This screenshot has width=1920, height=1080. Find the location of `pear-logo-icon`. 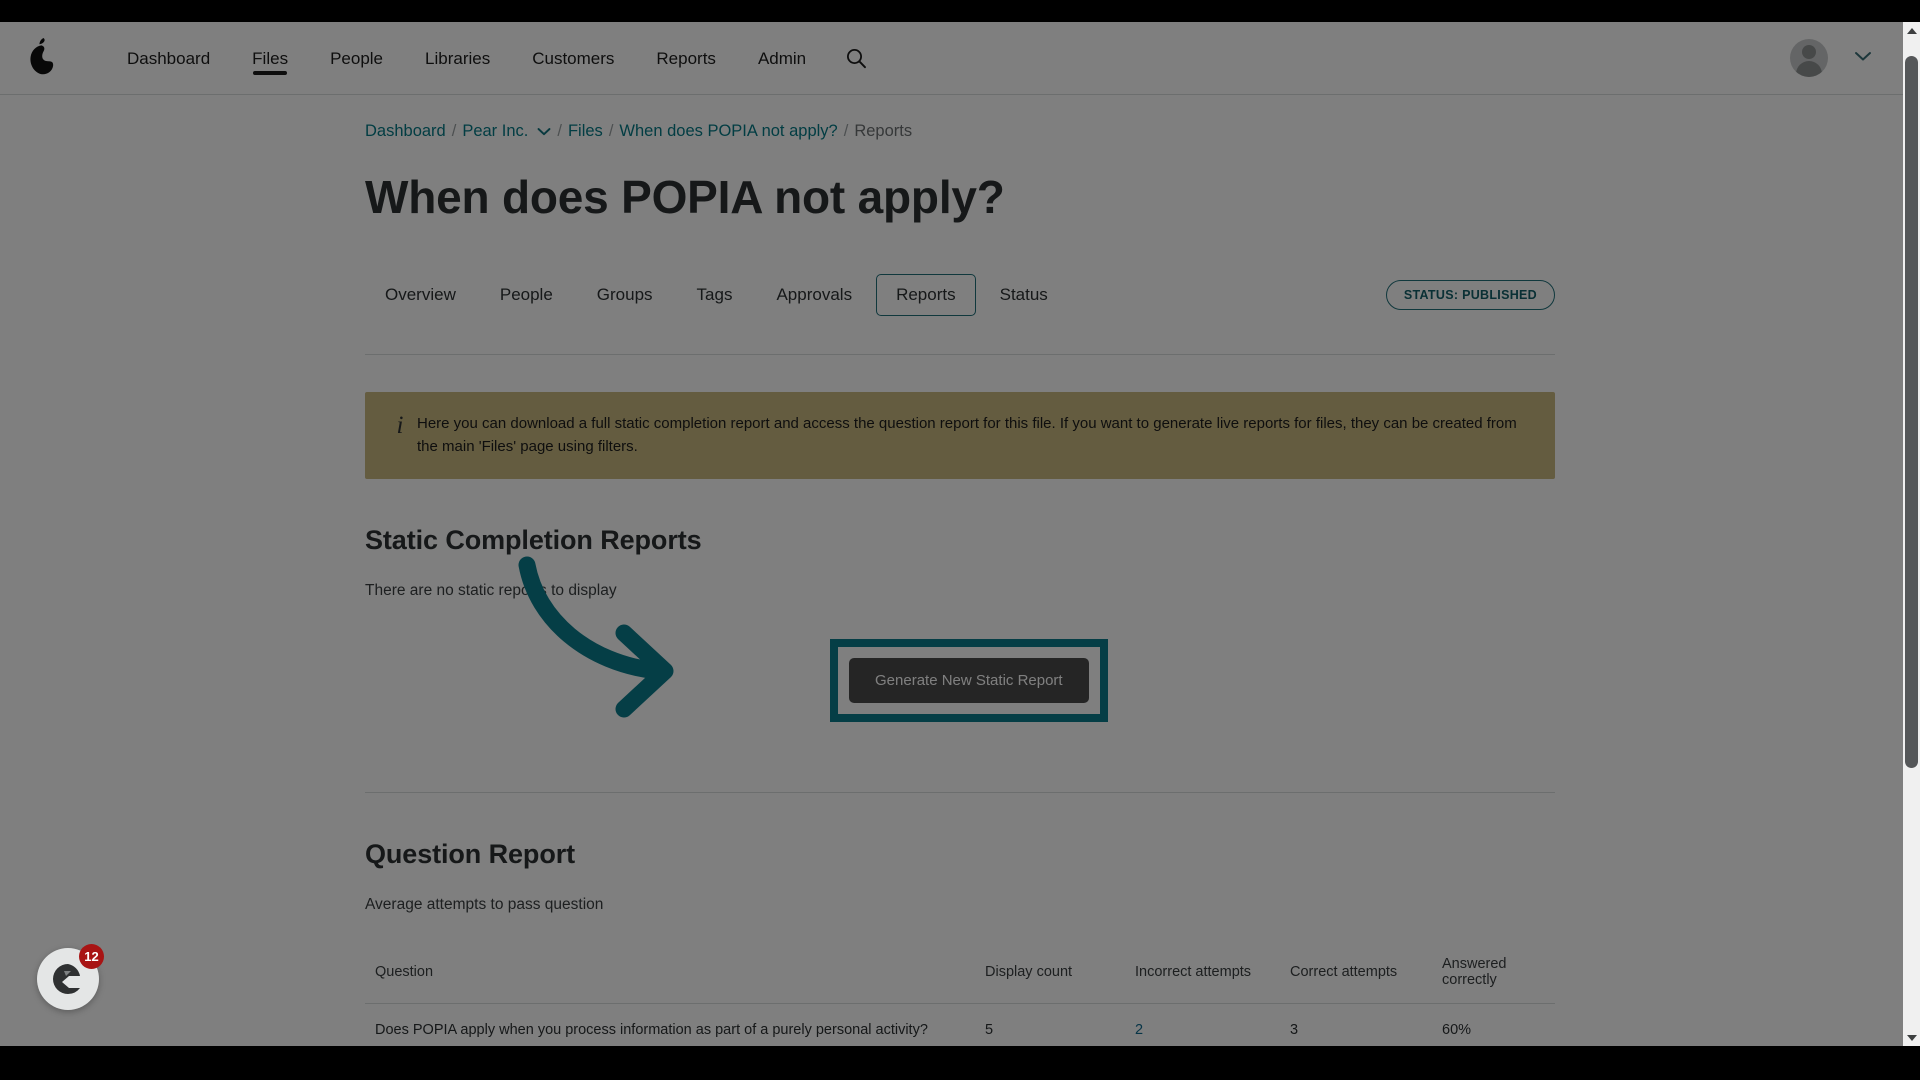

pear-logo-icon is located at coordinates (42, 58).